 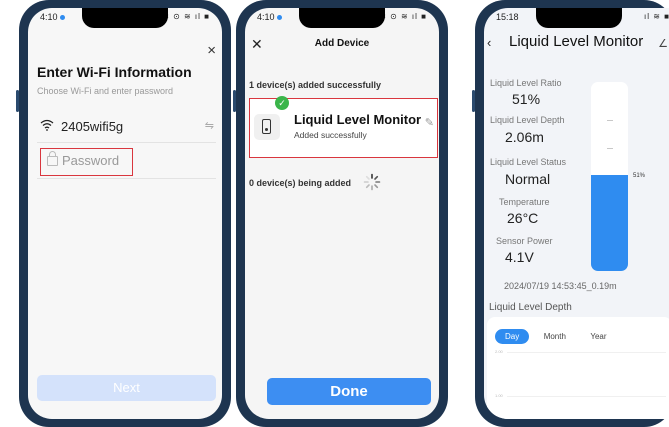 I want to click on lock-icon, so click(x=52, y=158).